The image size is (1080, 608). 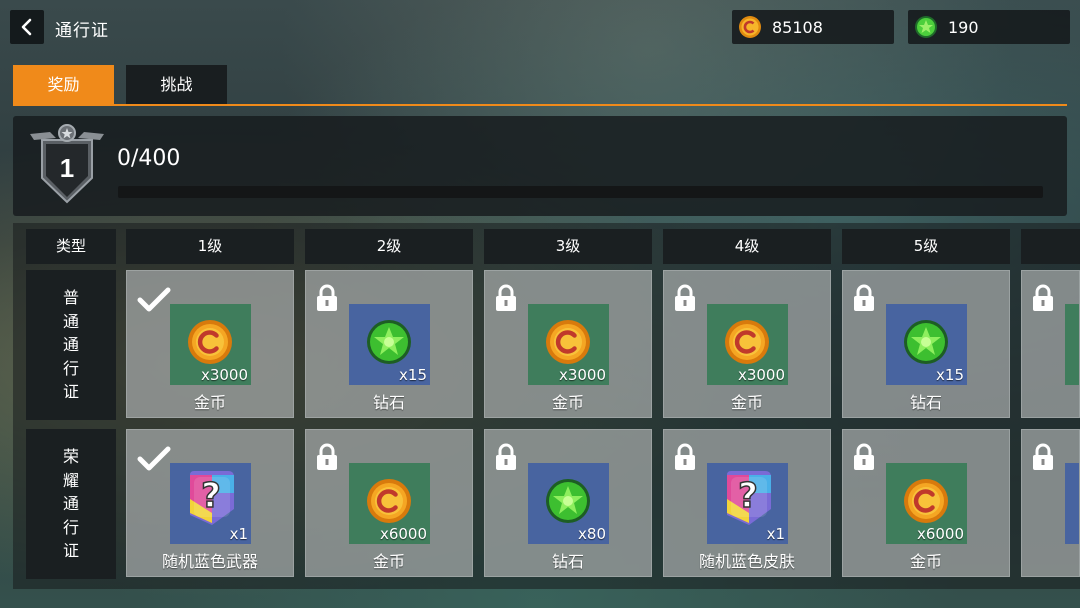 I want to click on tab-rewards: 奖励, so click(x=63, y=85).